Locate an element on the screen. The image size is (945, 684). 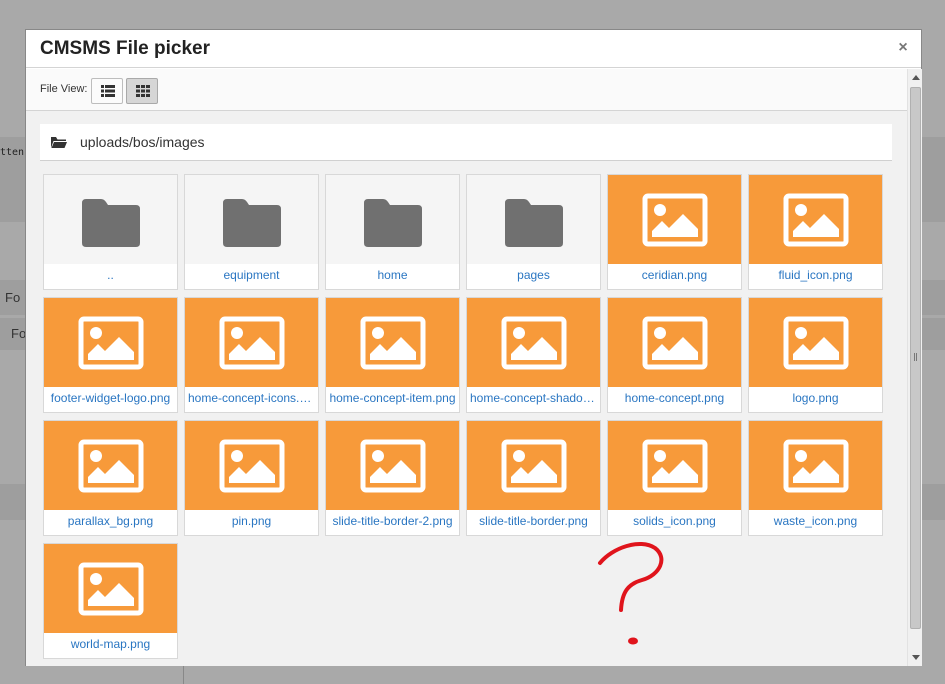
scroll-thumb is located at coordinates (915, 358).